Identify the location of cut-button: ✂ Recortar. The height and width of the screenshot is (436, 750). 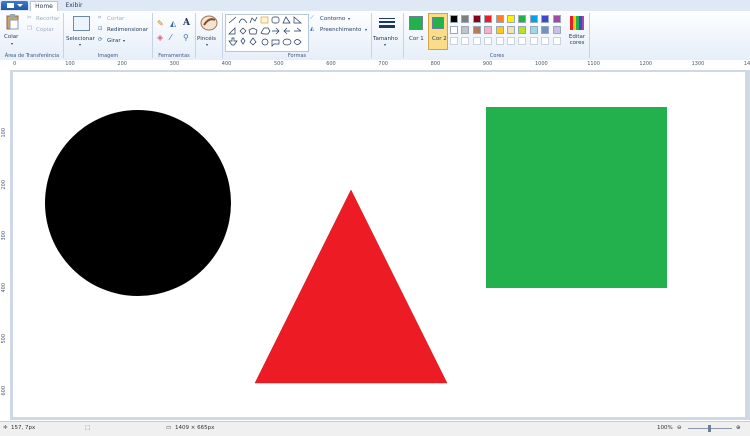
(44, 19).